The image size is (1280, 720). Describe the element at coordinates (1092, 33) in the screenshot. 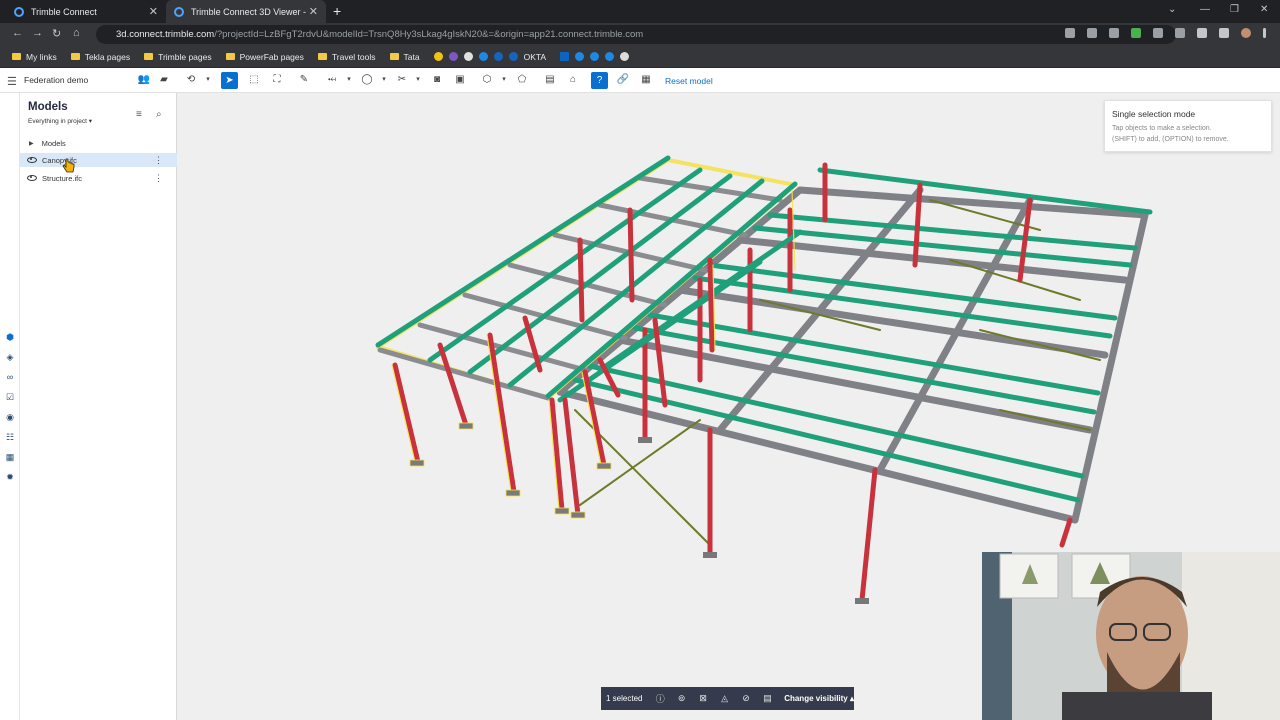

I see `share-icon` at that location.